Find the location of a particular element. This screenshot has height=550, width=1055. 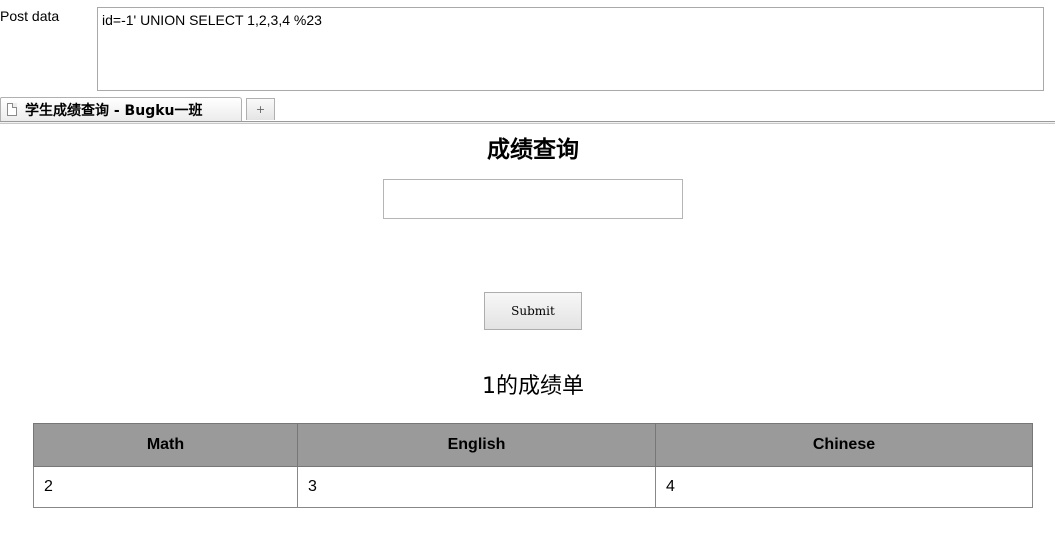

tab-active: 学生成绩查询 - Bugku一班 is located at coordinates (121, 109).